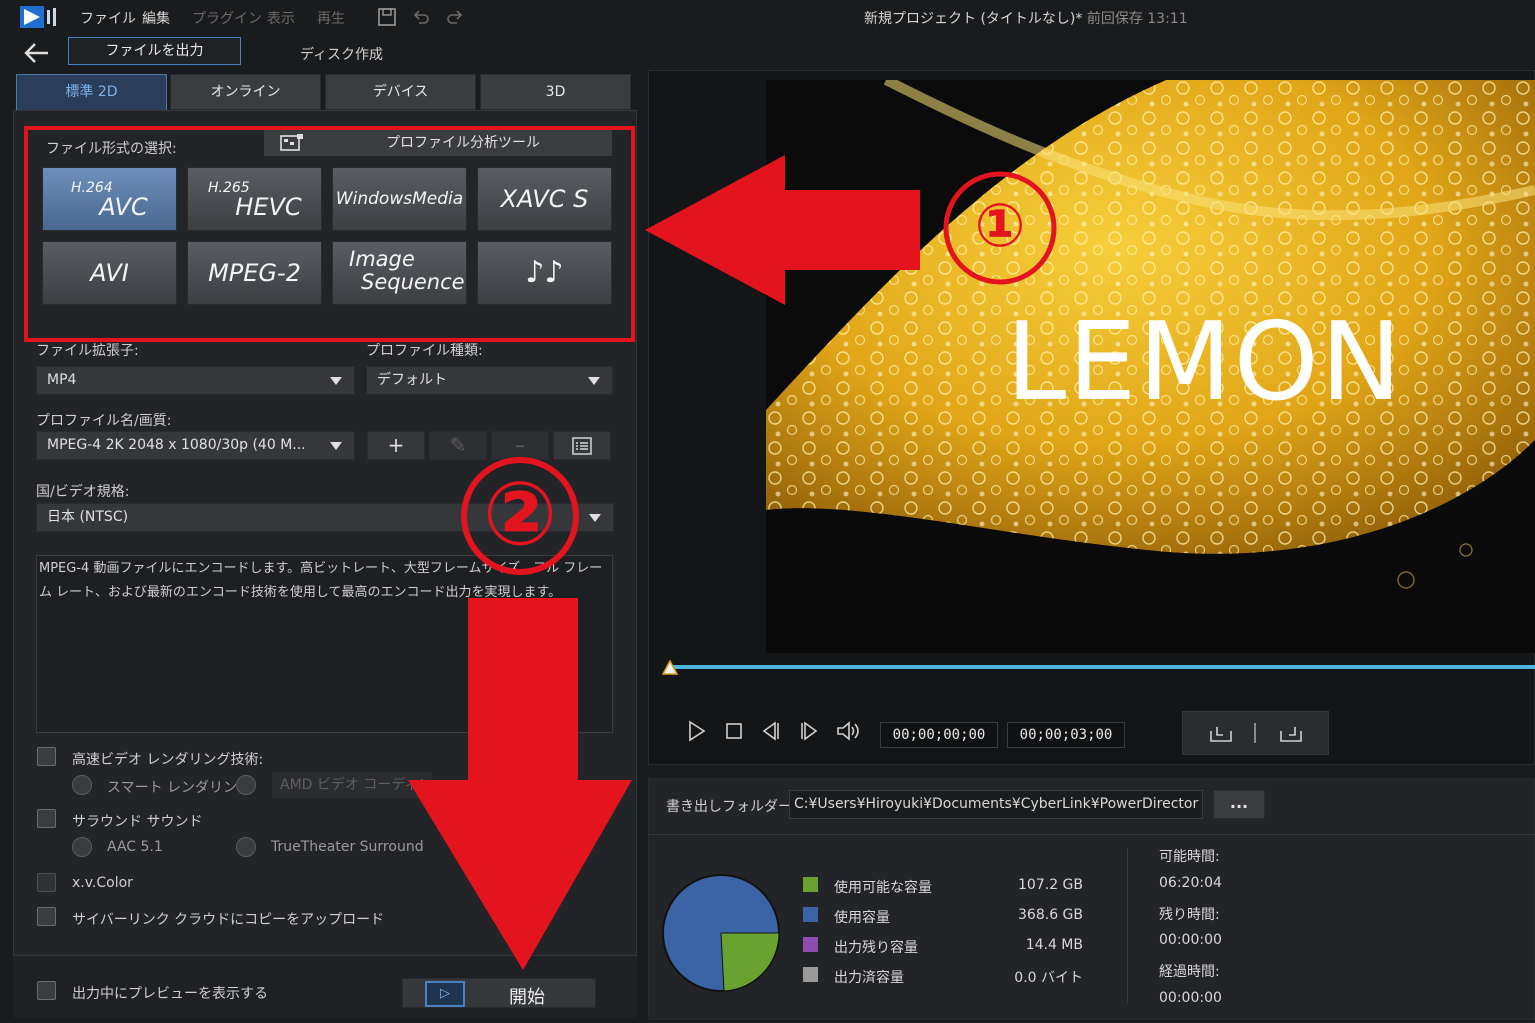 Image resolution: width=1535 pixels, height=1023 pixels. Describe the element at coordinates (62, 380) in the screenshot. I see `file-extension-value: MP4` at that location.